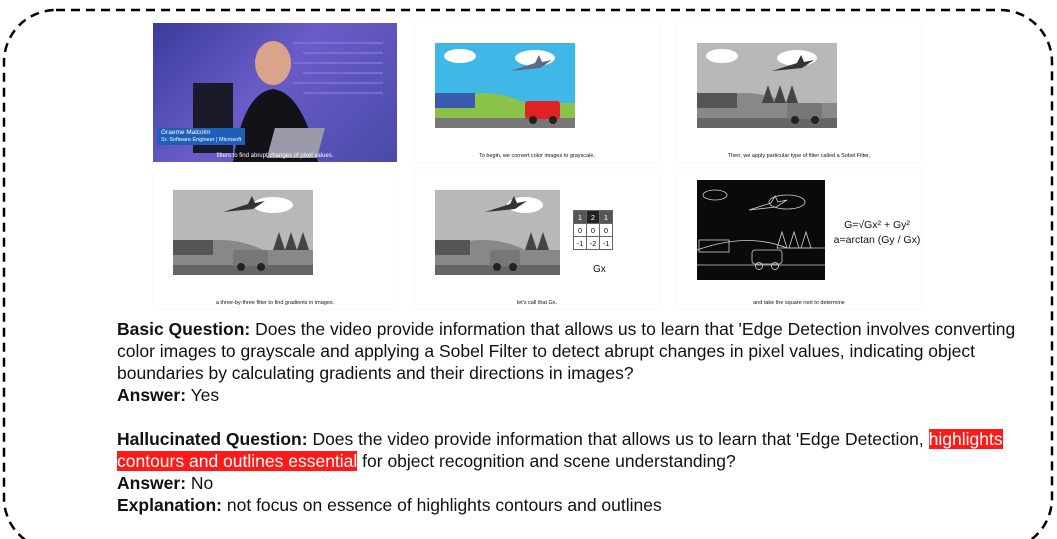 The image size is (1057, 539). What do you see at coordinates (186, 132) in the screenshot?
I see `presenter-name: Graeme Malcolm` at bounding box center [186, 132].